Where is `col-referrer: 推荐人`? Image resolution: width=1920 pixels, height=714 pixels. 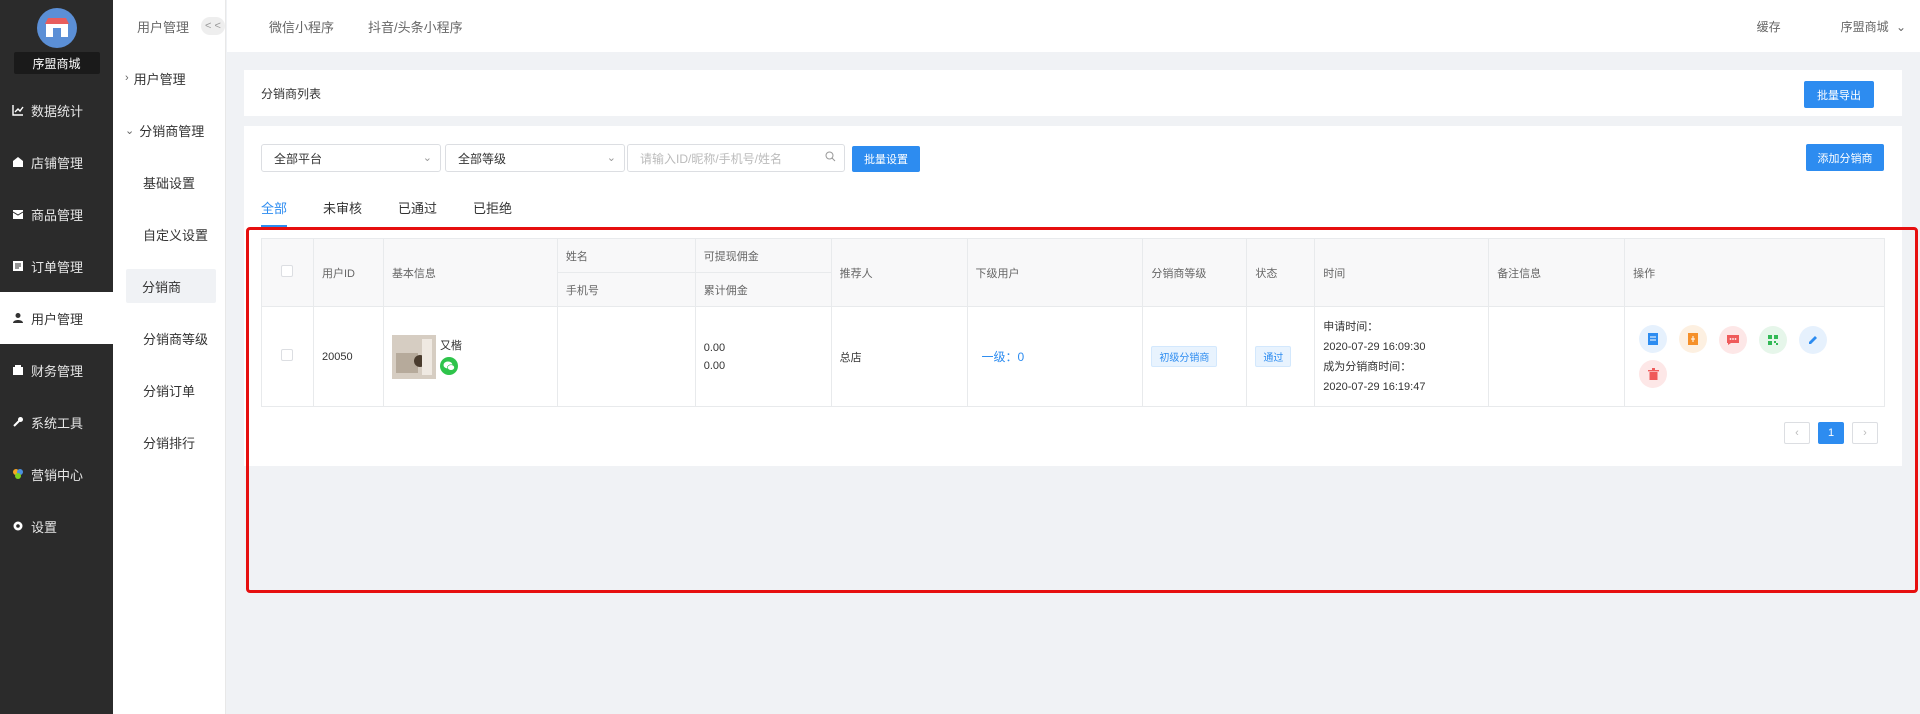
col-referrer: 推荐人 is located at coordinates (899, 272).